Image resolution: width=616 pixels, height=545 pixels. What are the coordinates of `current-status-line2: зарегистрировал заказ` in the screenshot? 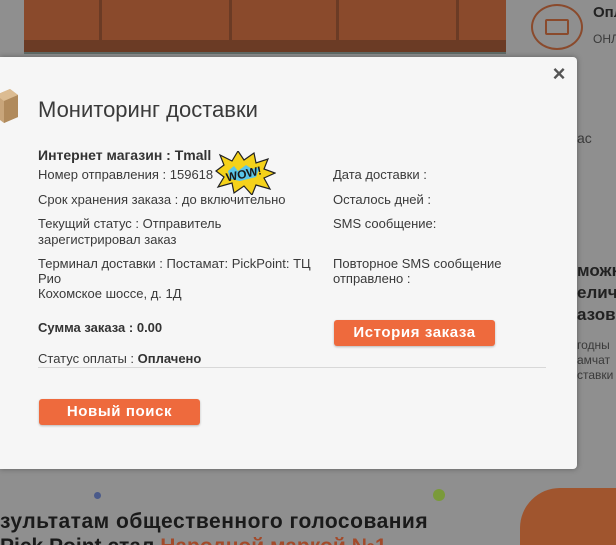 It's located at (107, 239).